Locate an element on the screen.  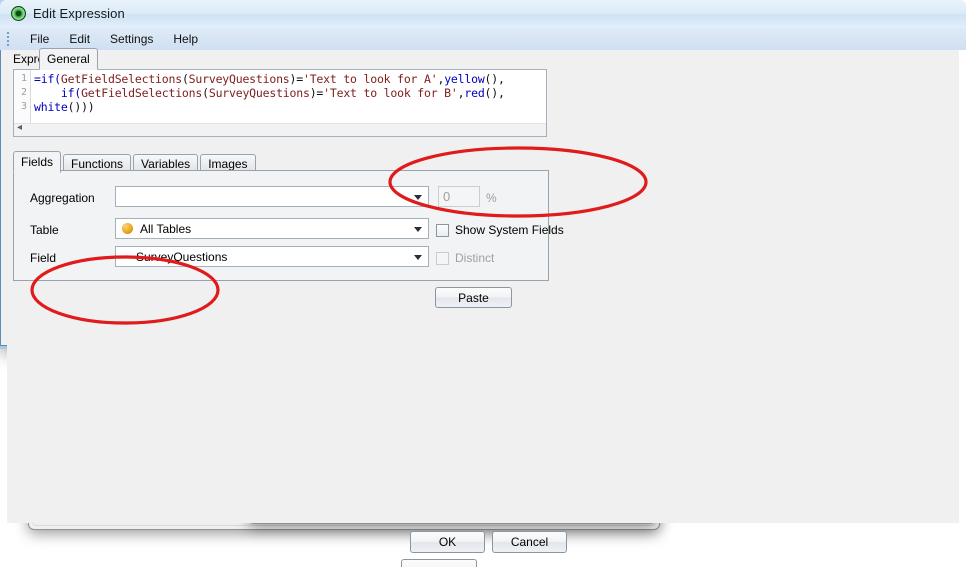
checkbox-show-system-fields: Show System Fields is located at coordinates (500, 230).